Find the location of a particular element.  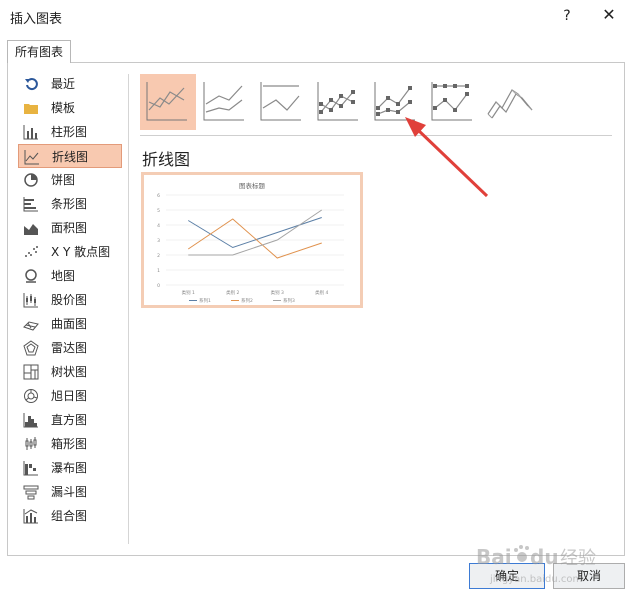

sidebar-item-radar: 雷达图 is located at coordinates (70, 348).